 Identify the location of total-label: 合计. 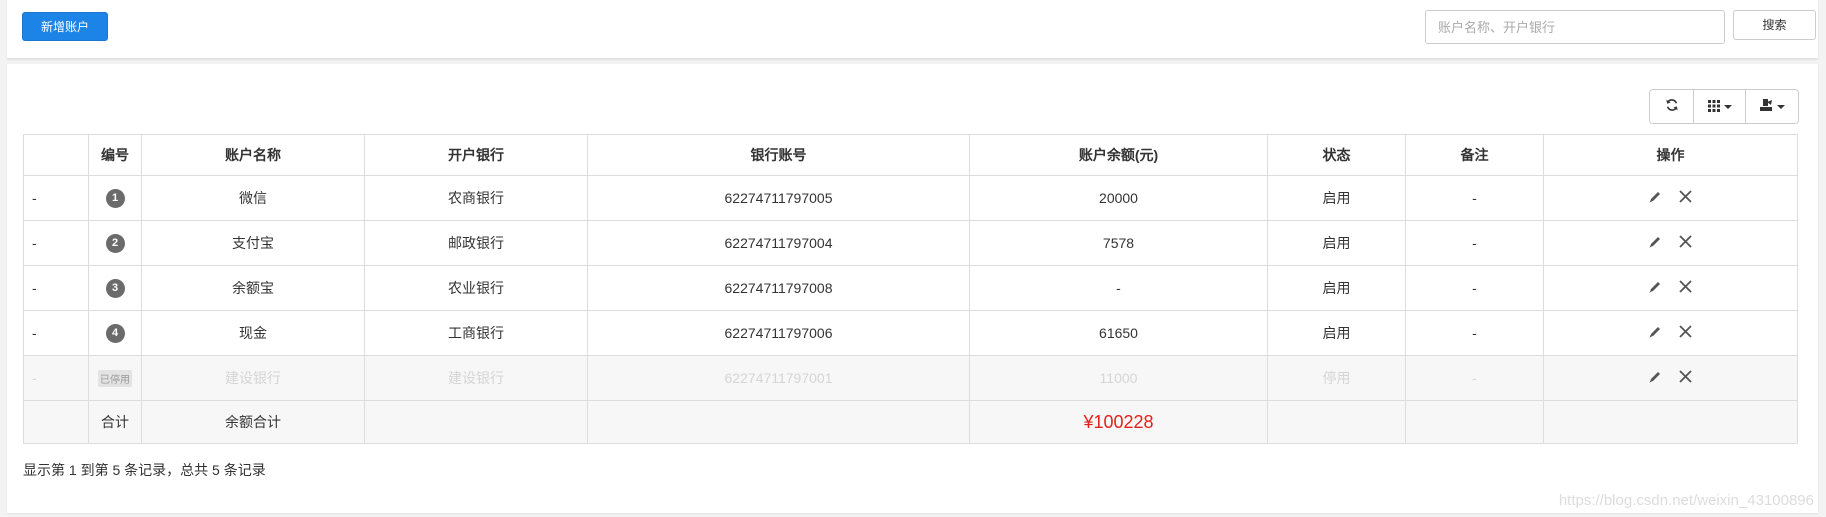
(115, 422).